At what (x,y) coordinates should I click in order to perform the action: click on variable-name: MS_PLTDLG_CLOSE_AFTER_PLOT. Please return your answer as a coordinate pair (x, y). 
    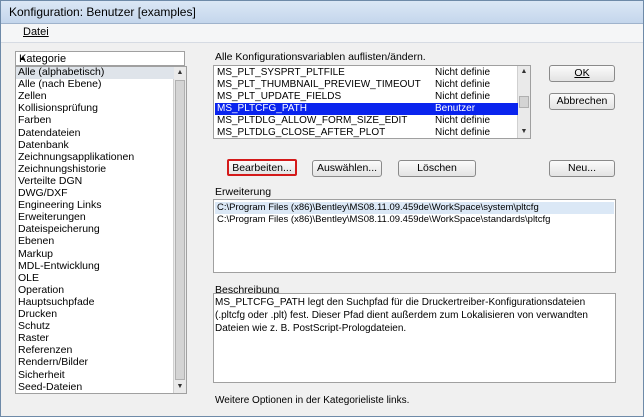
    Looking at the image, I should click on (301, 132).